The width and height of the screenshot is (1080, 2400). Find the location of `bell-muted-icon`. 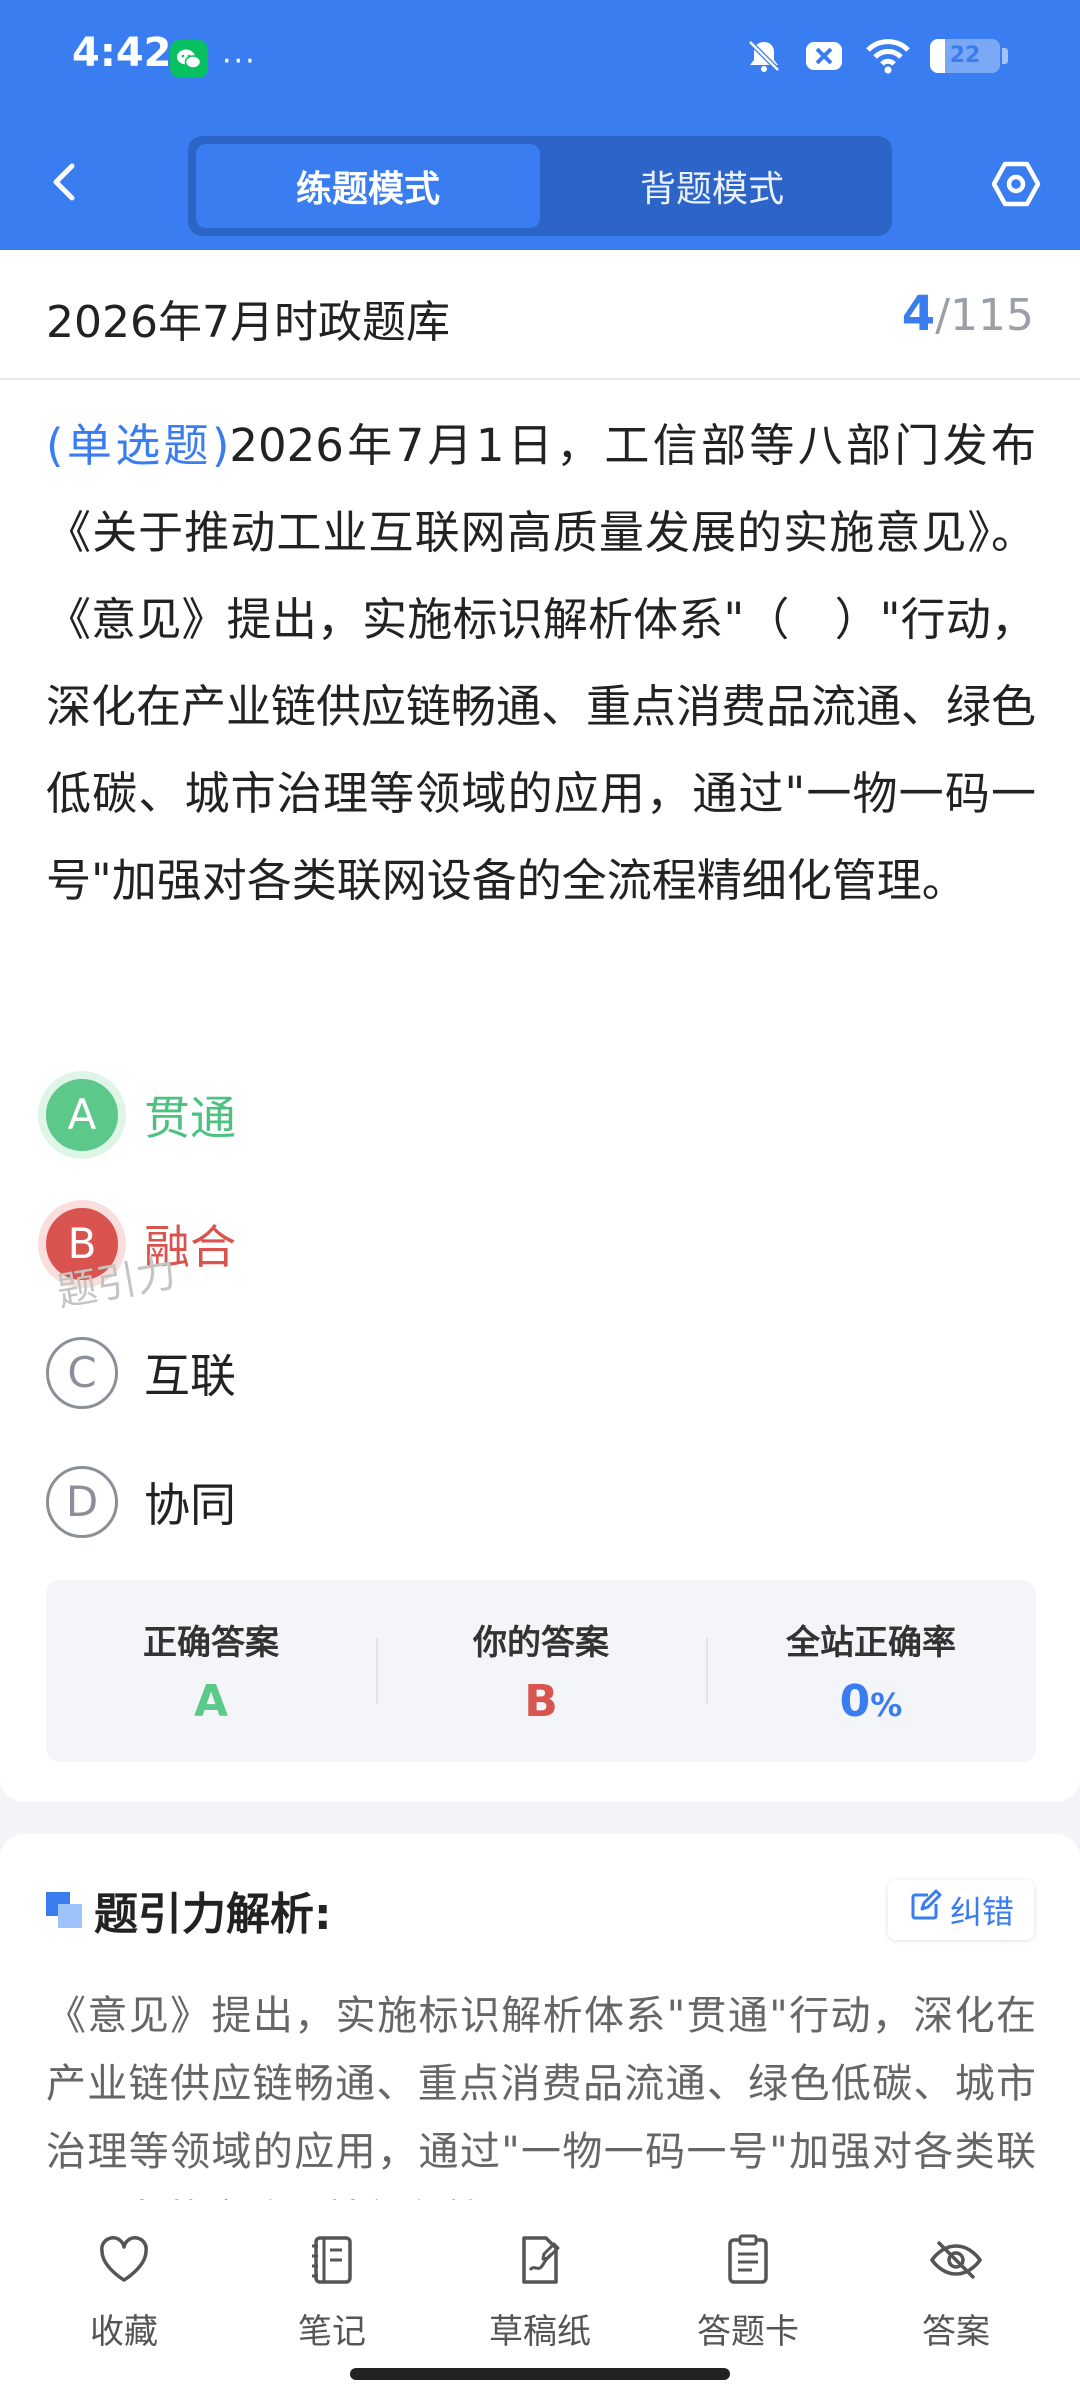

bell-muted-icon is located at coordinates (764, 56).